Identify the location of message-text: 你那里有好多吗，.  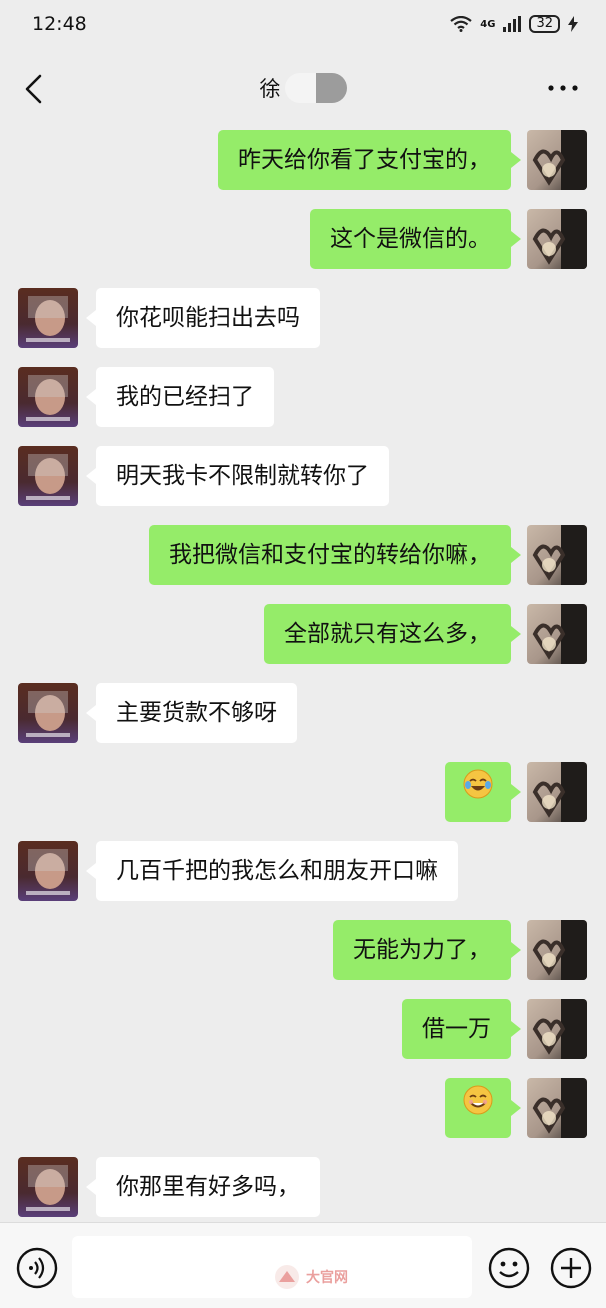
(208, 1187).